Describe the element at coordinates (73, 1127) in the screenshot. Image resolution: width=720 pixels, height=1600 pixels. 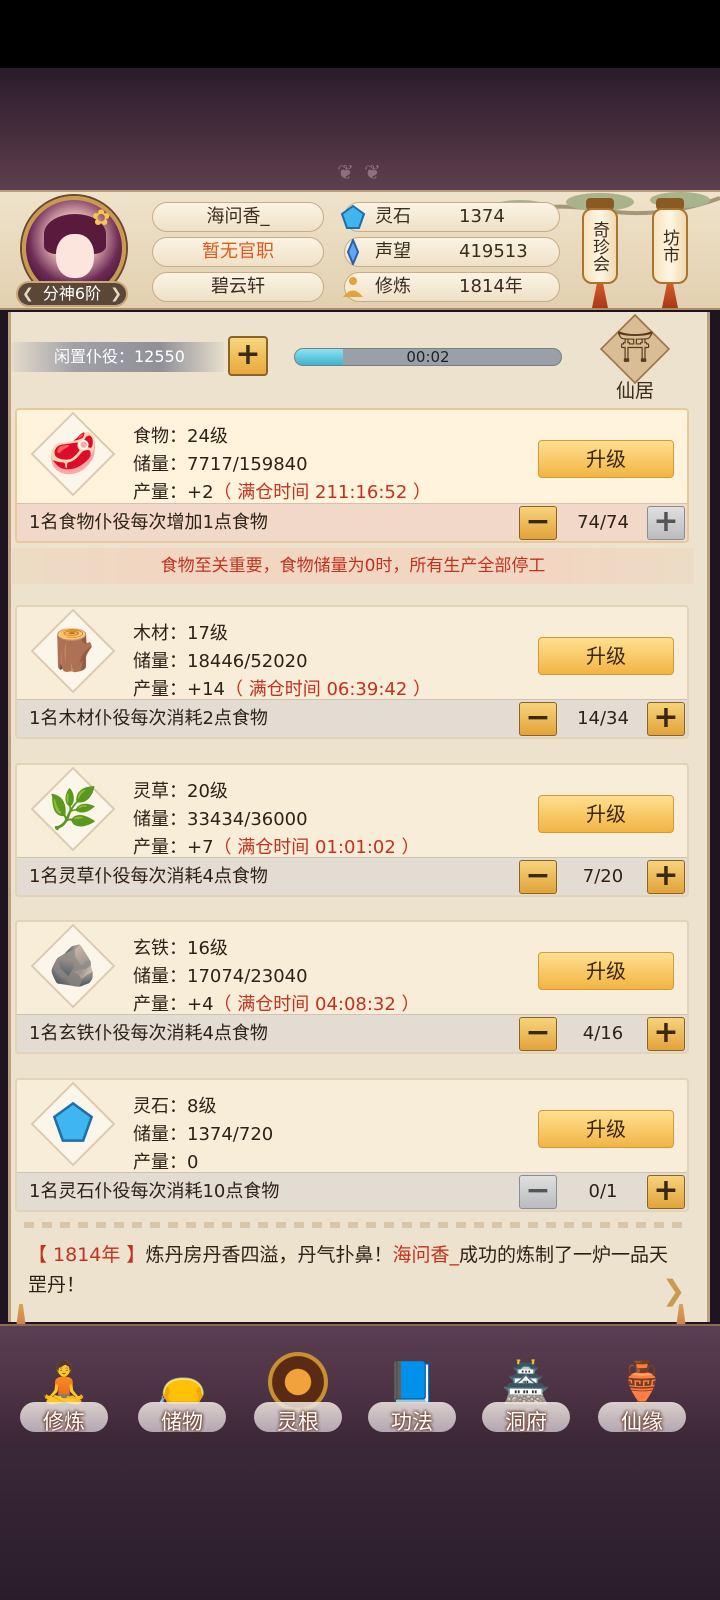
I see `spirit-stone-icon` at that location.